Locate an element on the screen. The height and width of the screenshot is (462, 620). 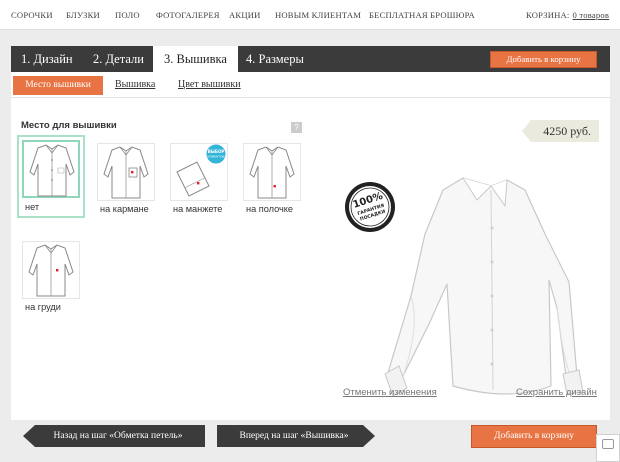
placement-label-placket: на полочке is located at coordinates (270, 209).